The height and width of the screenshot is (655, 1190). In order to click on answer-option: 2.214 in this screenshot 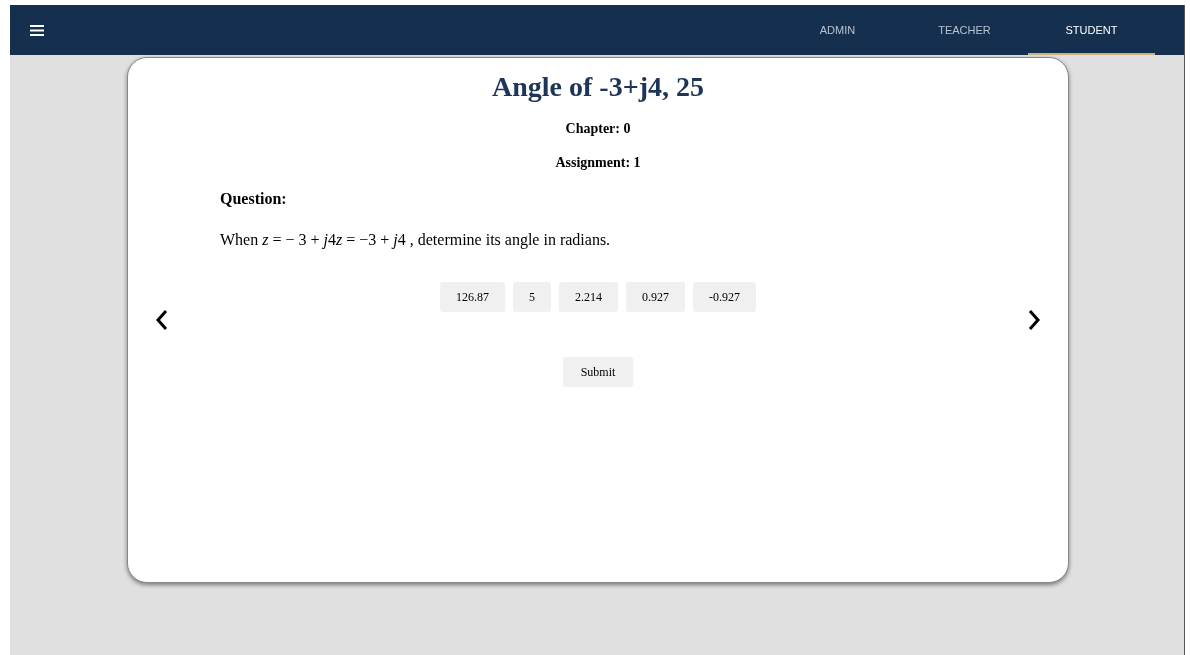, I will do `click(588, 297)`.